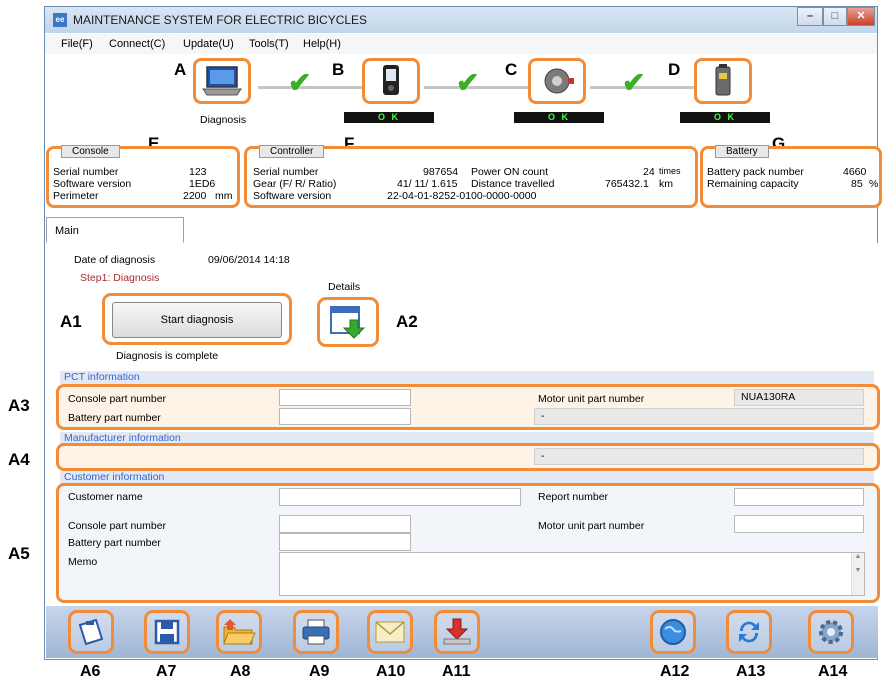 The image size is (884, 682). I want to click on callout-a2: A2, so click(407, 321).